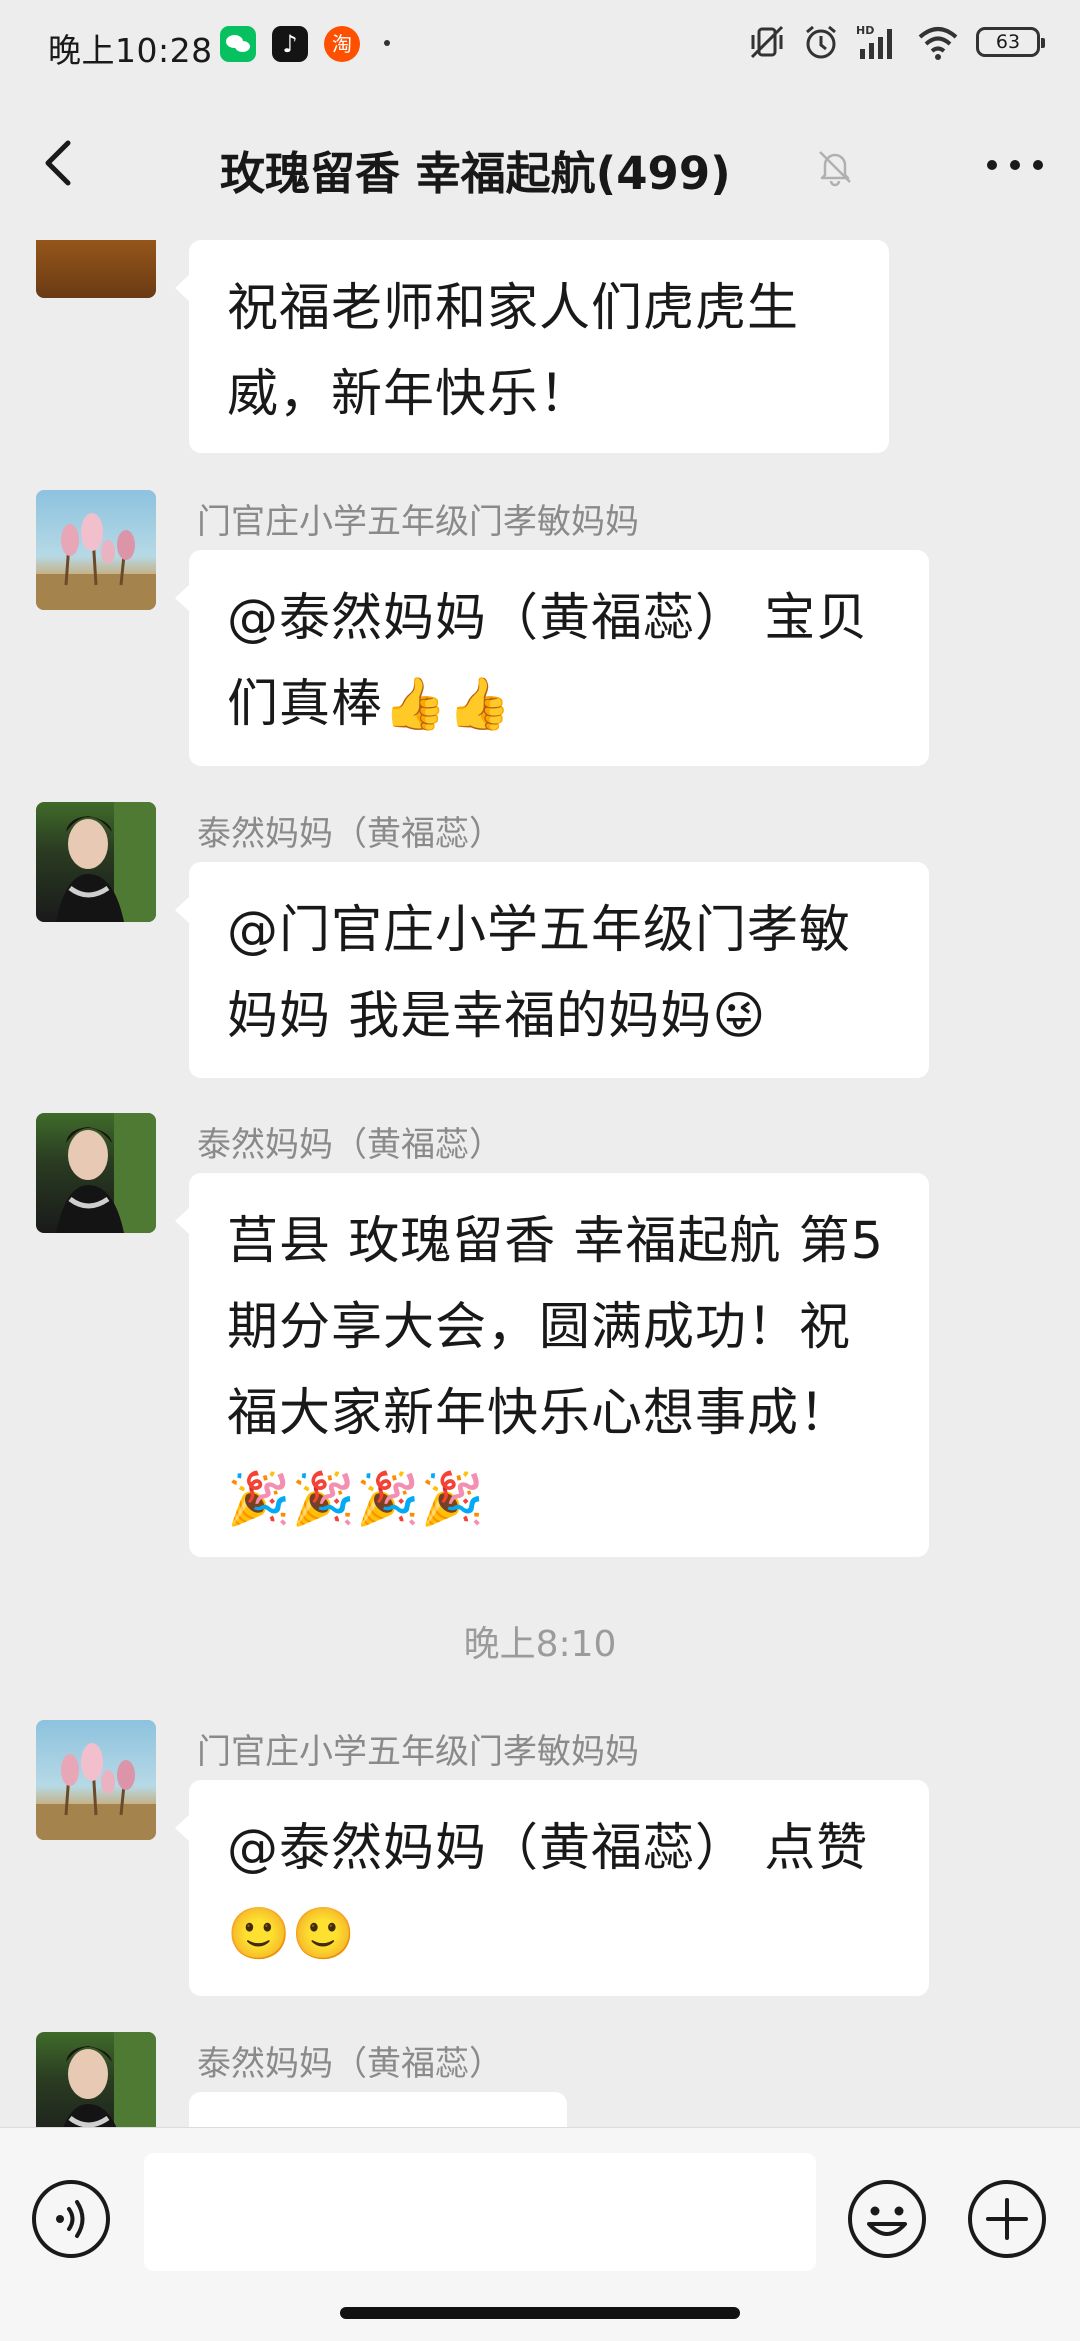 The width and height of the screenshot is (1080, 2341). Describe the element at coordinates (130, 50) in the screenshot. I see `status-time: 晚上10:28` at that location.